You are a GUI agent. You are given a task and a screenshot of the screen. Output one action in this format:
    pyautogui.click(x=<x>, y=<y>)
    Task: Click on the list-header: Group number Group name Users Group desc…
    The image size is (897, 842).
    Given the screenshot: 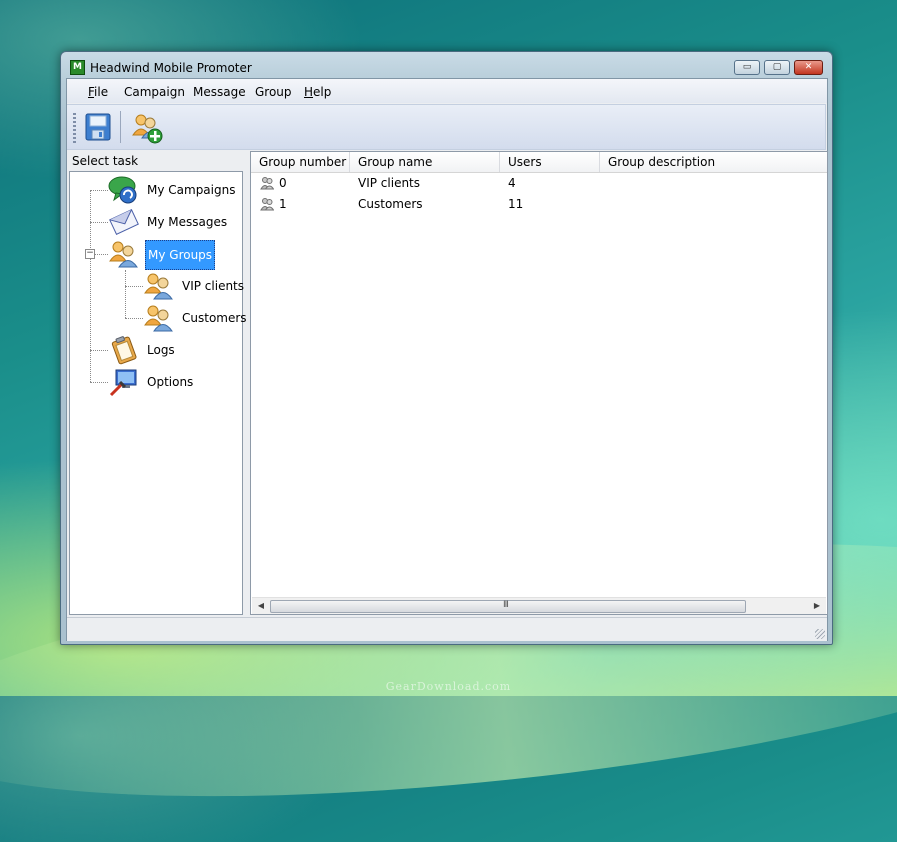 What is the action you would take?
    pyautogui.click(x=539, y=162)
    